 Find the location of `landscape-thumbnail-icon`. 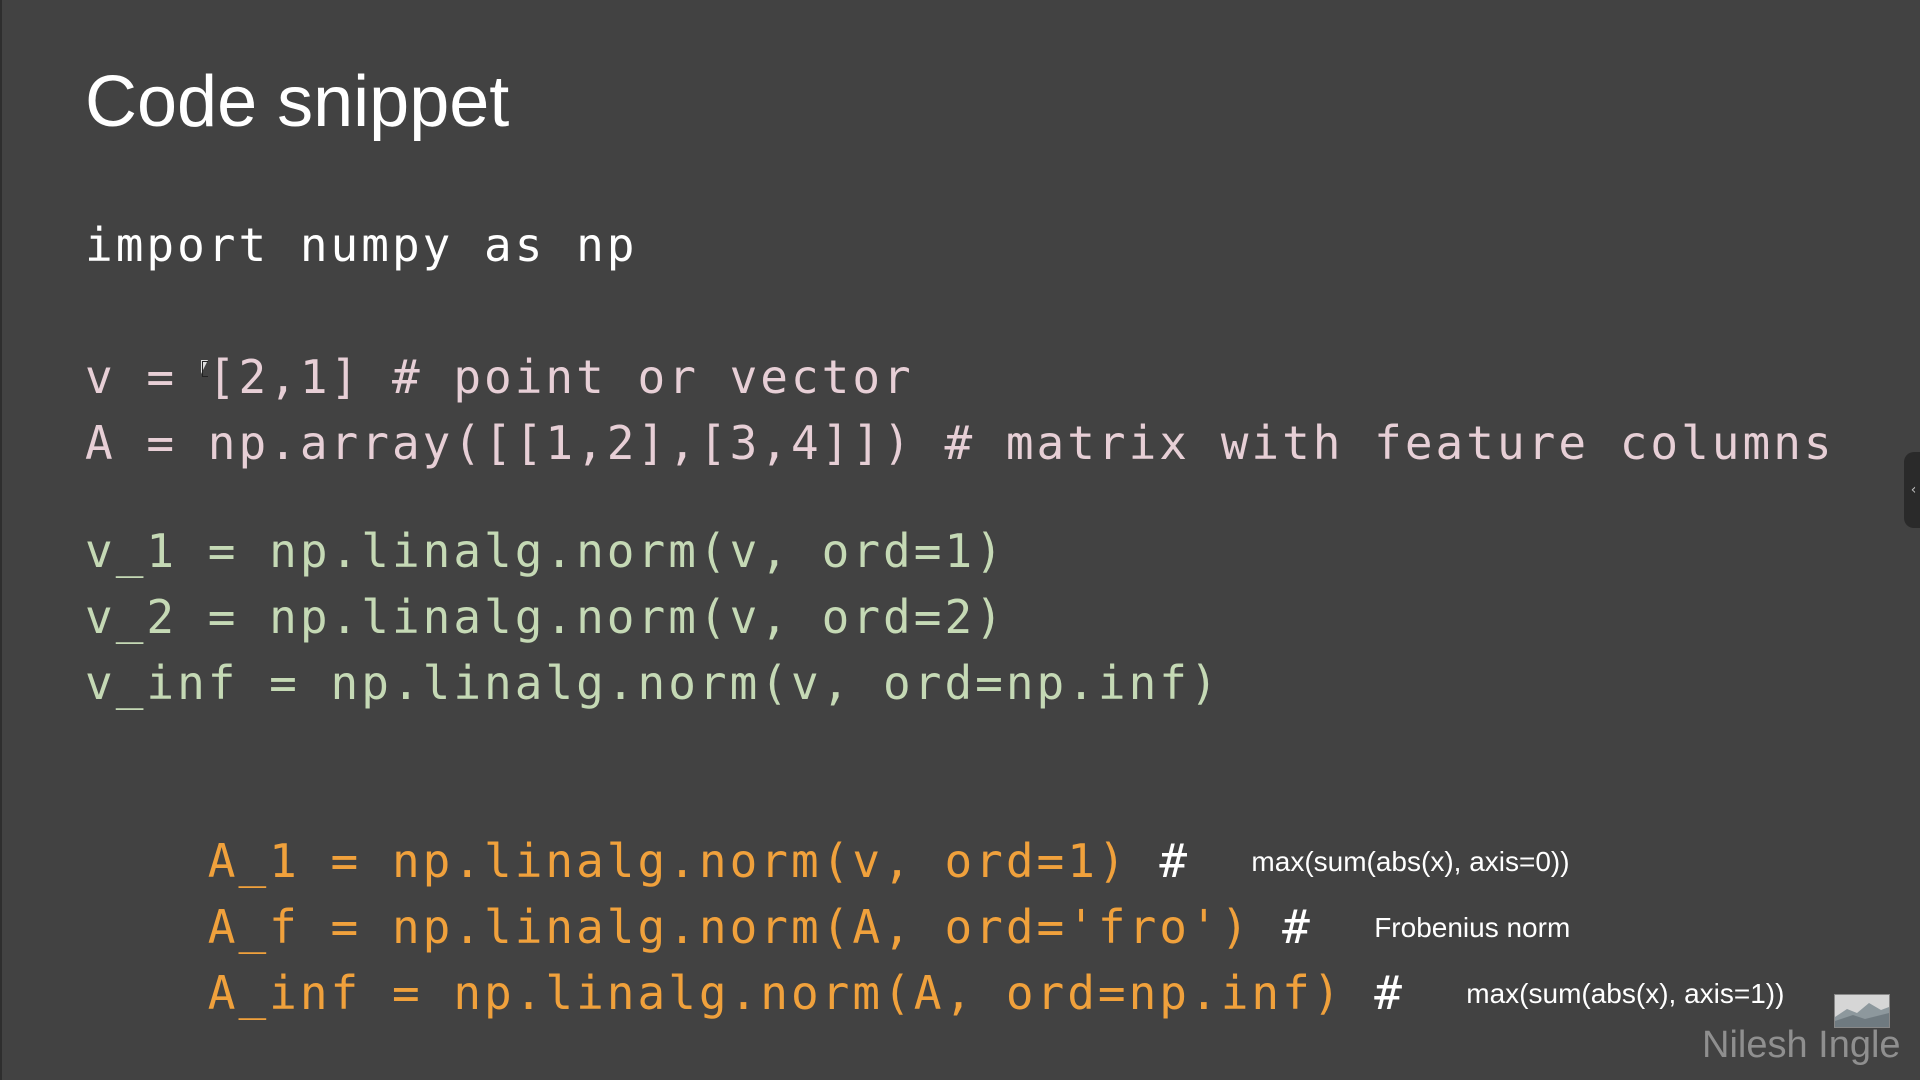

landscape-thumbnail-icon is located at coordinates (1862, 1011).